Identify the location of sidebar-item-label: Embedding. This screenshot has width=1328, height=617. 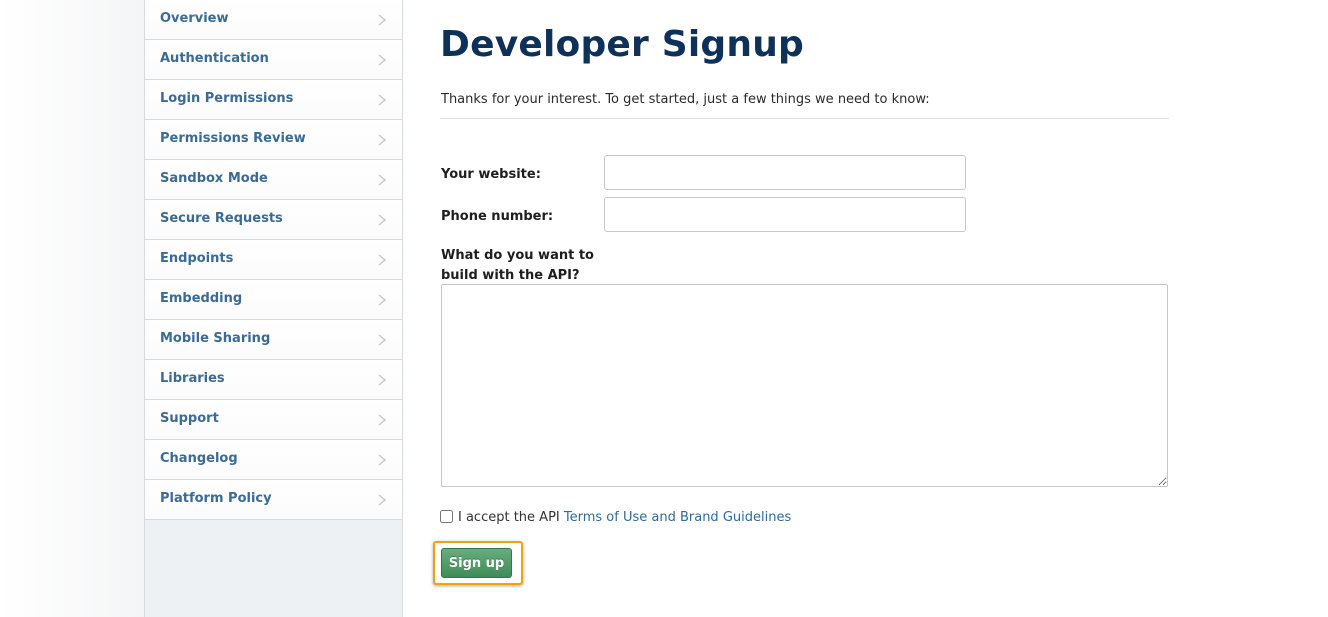
(201, 298).